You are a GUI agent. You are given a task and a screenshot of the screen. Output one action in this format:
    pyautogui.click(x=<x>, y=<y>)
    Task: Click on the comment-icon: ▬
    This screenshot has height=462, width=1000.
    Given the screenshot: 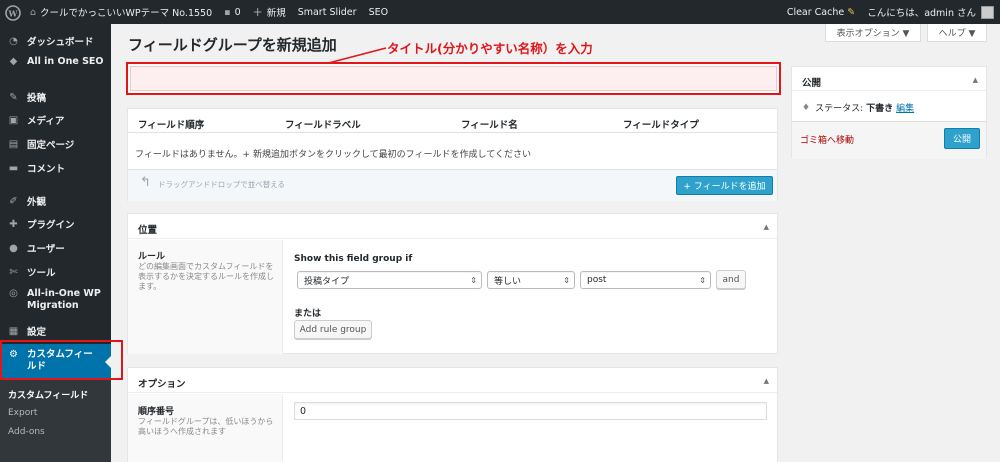 What is the action you would take?
    pyautogui.click(x=13, y=168)
    